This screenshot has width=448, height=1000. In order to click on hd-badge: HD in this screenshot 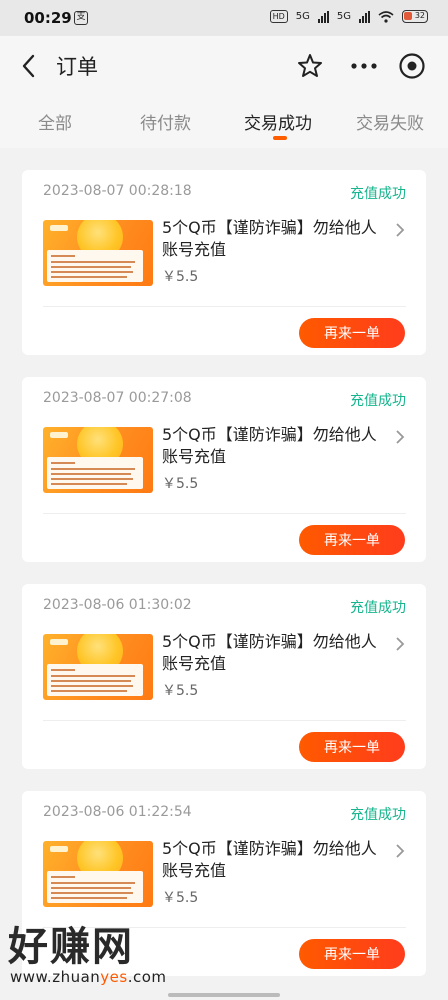, I will do `click(278, 16)`.